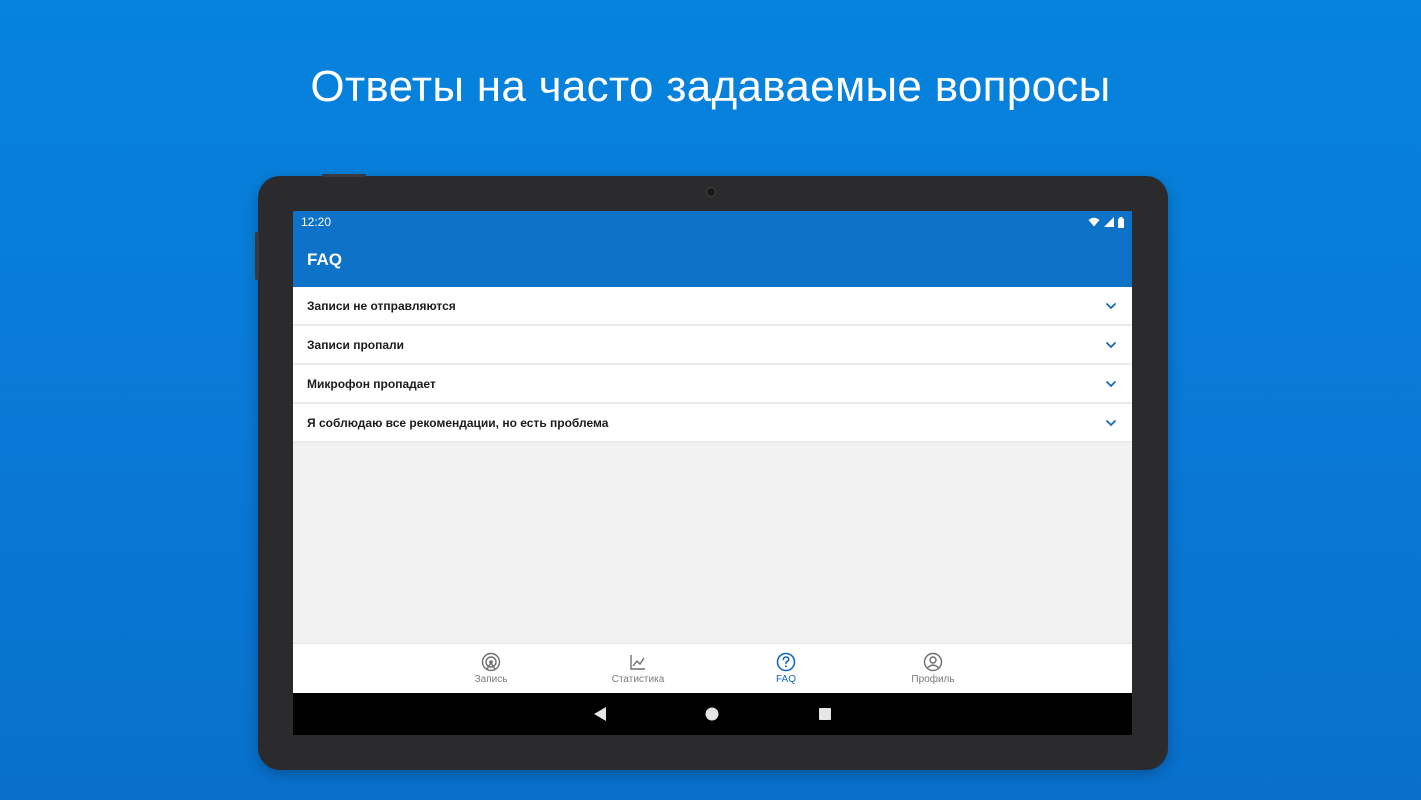 This screenshot has width=1421, height=800. What do you see at coordinates (371, 383) in the screenshot?
I see `faq-question: Микрофон пропадает` at bounding box center [371, 383].